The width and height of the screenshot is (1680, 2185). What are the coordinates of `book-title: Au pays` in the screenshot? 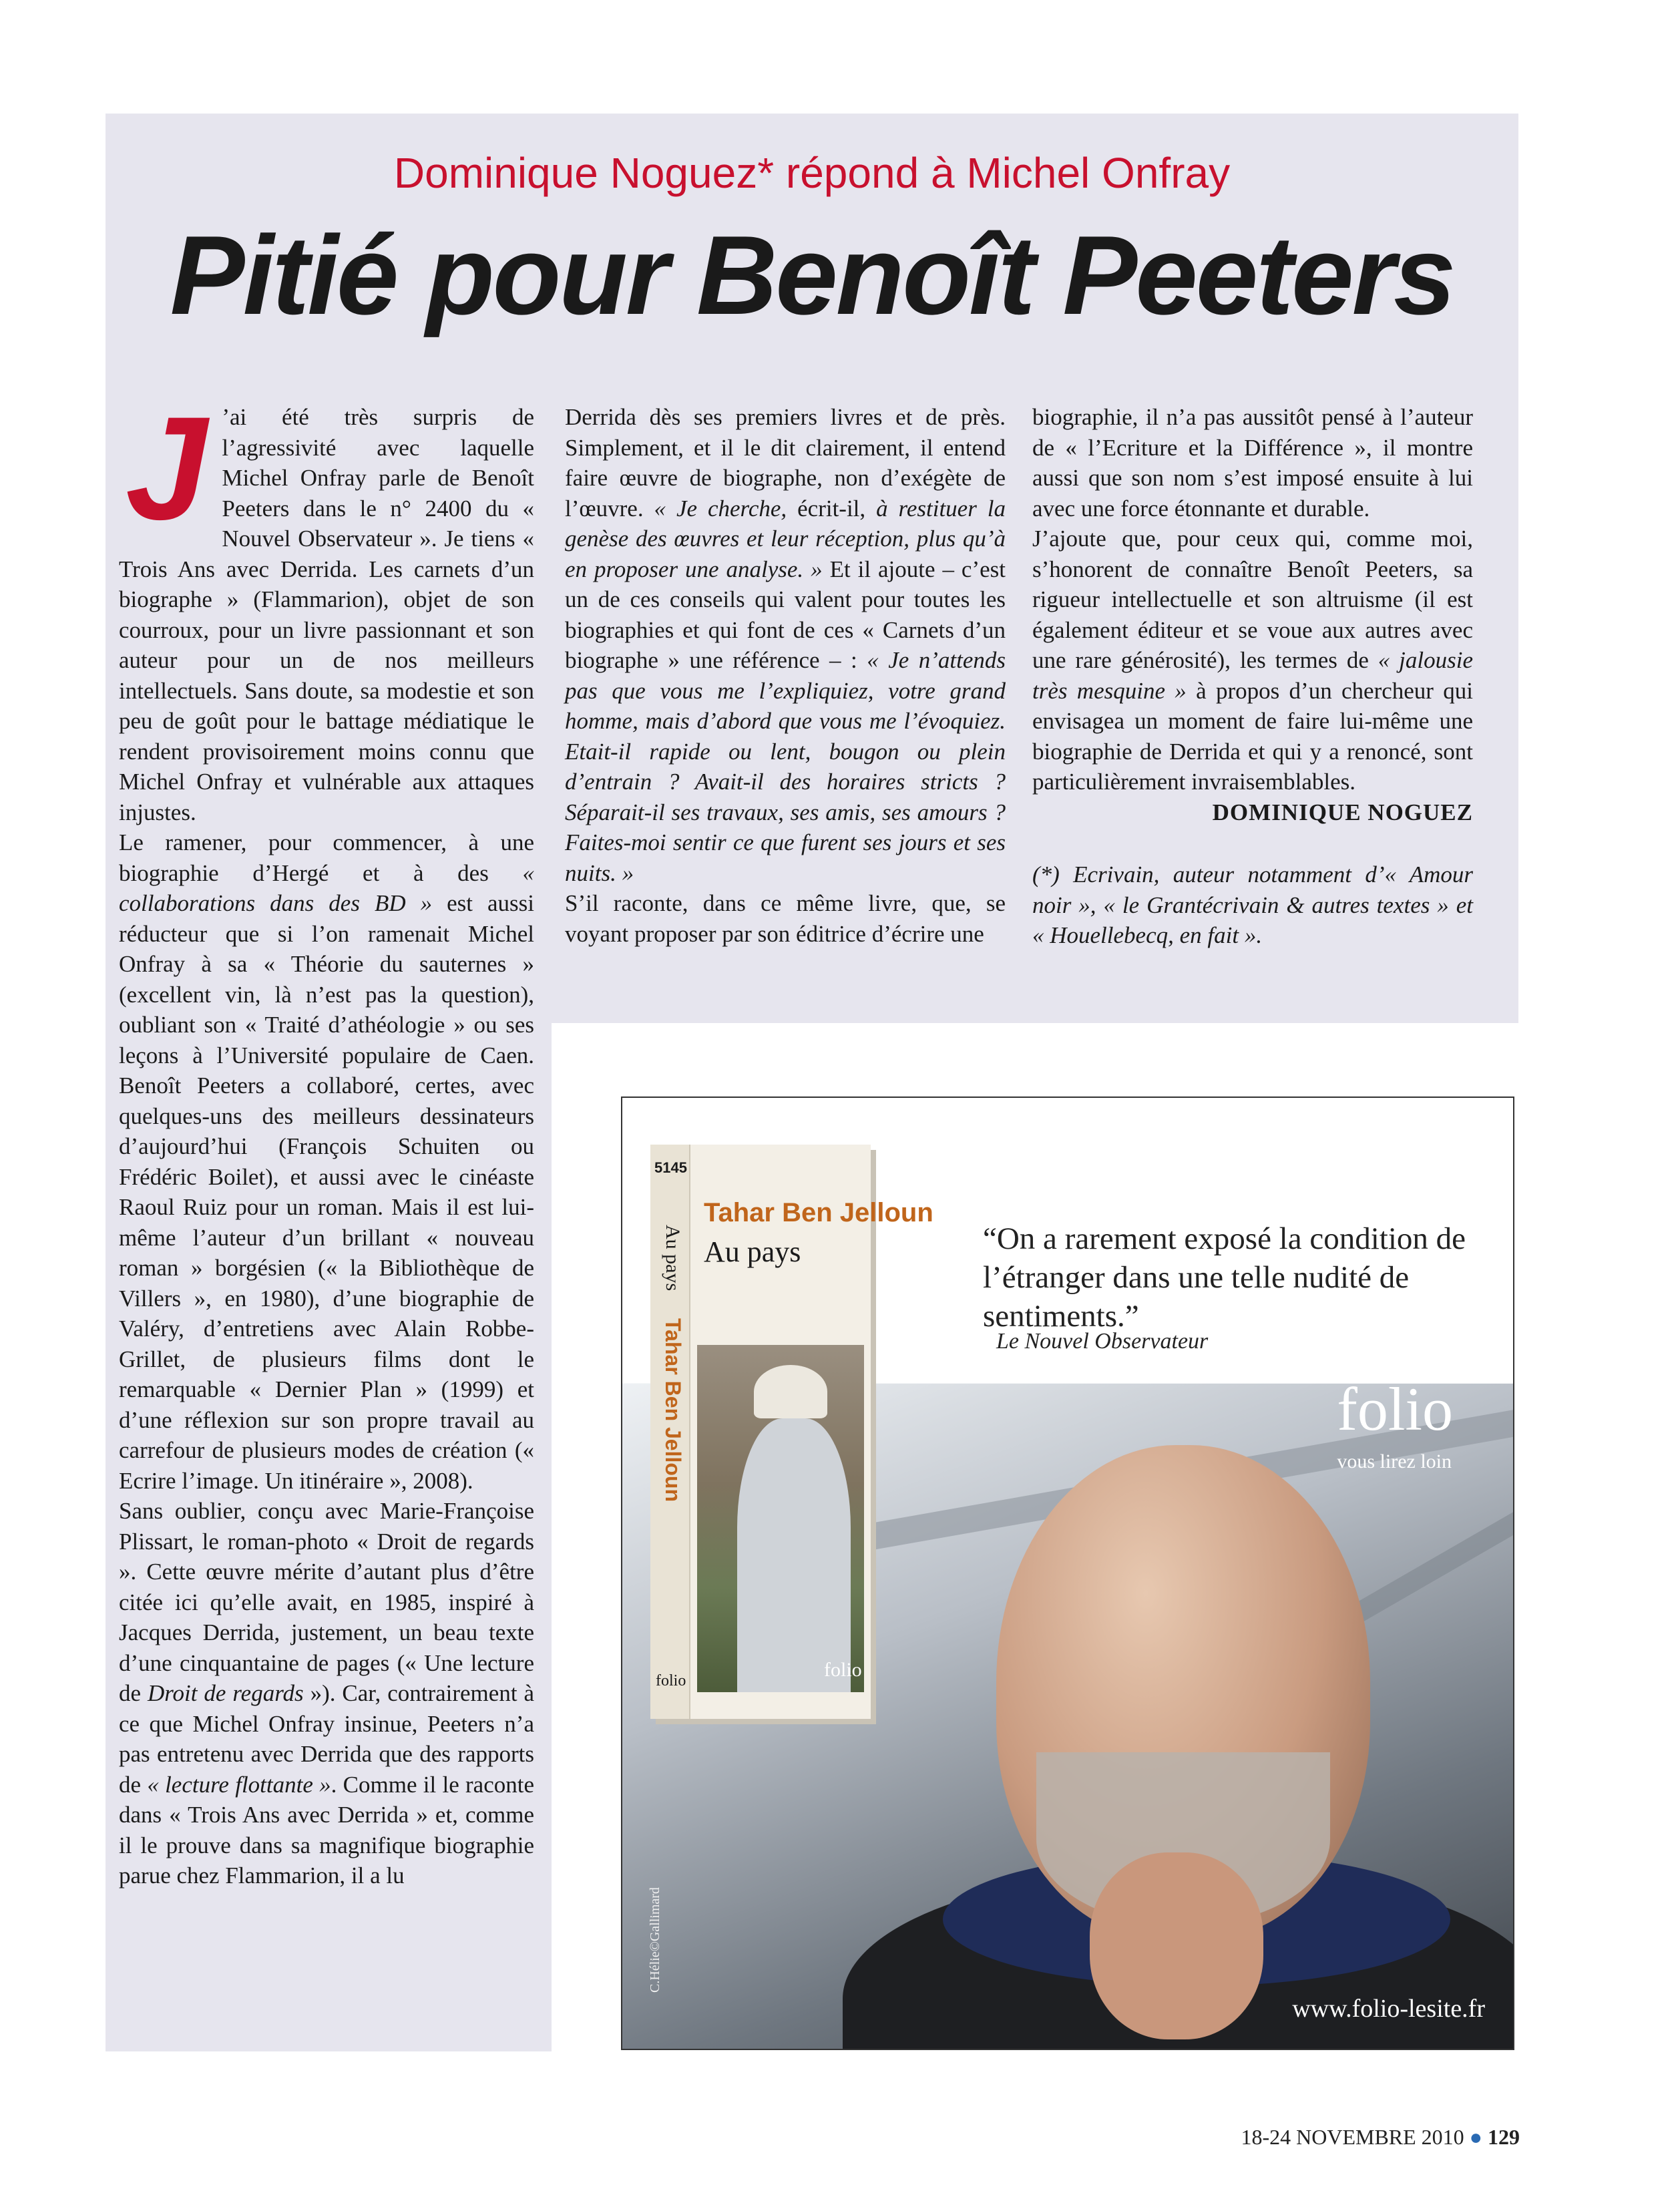 It's located at (752, 1251).